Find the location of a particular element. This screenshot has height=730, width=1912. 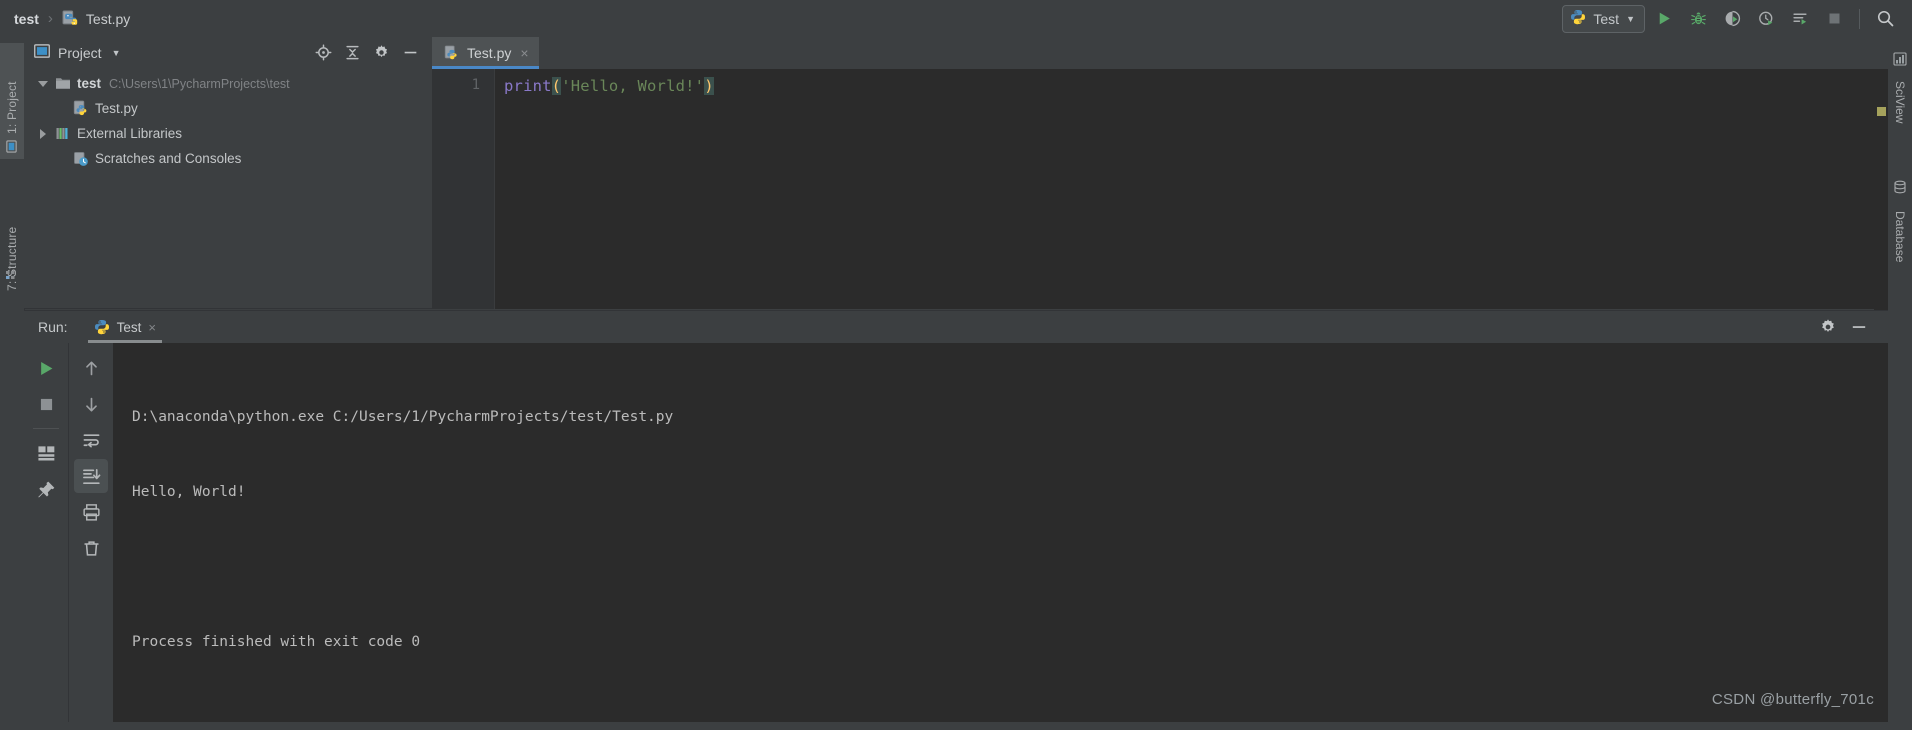

run-panel-label: Run: is located at coordinates (53, 327).